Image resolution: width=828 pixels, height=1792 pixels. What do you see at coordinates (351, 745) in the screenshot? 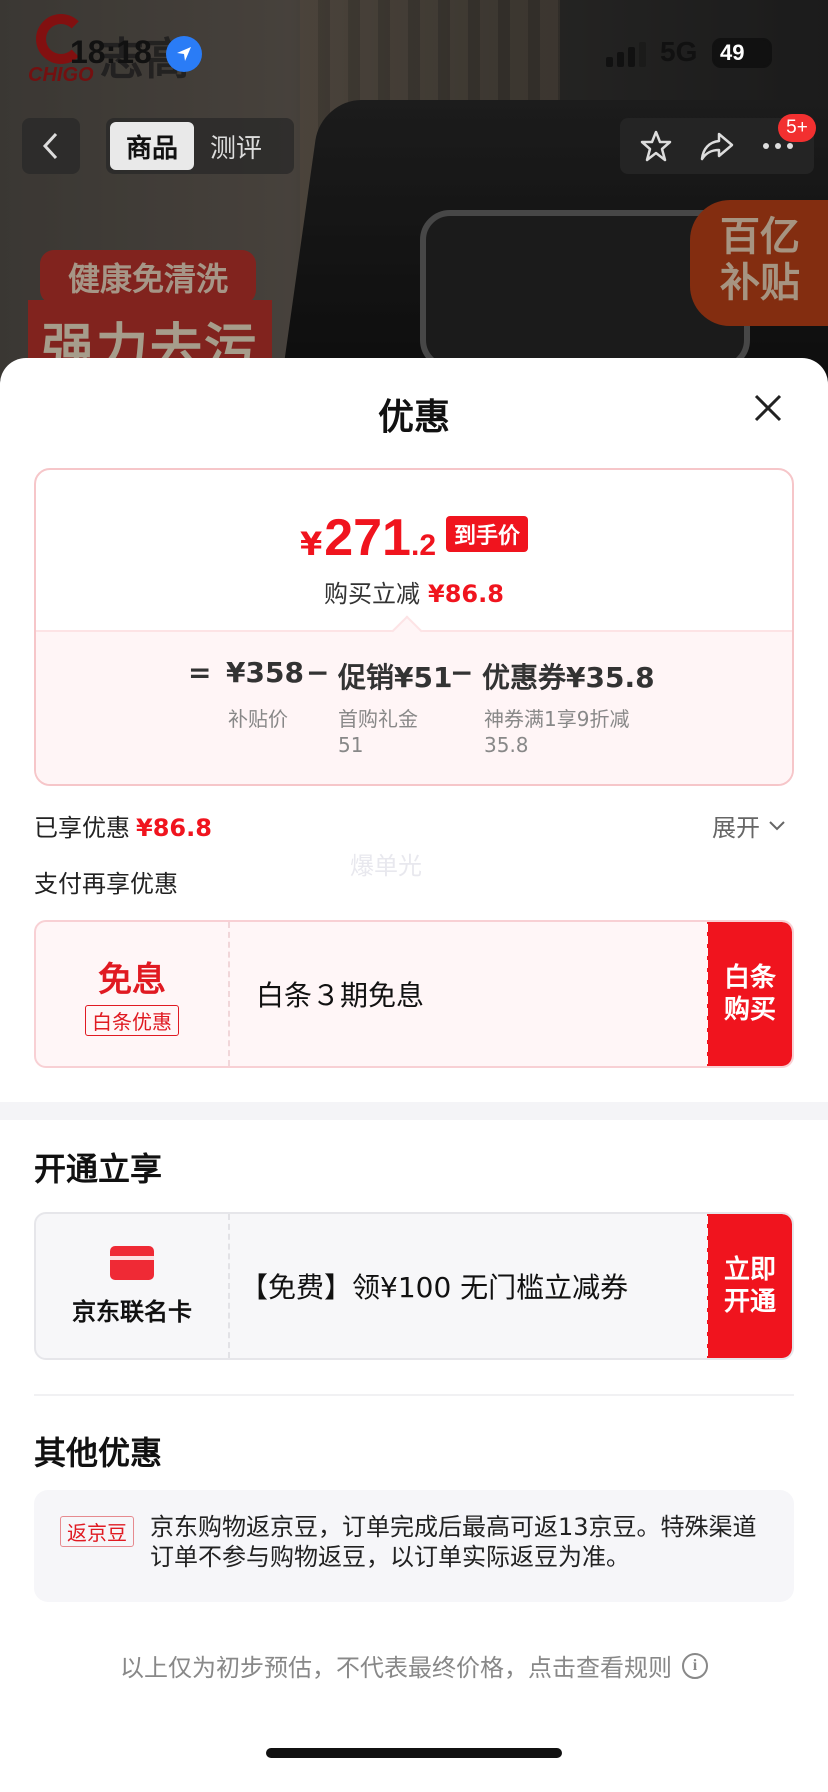
I see `promo-sub-line2: 51` at bounding box center [351, 745].